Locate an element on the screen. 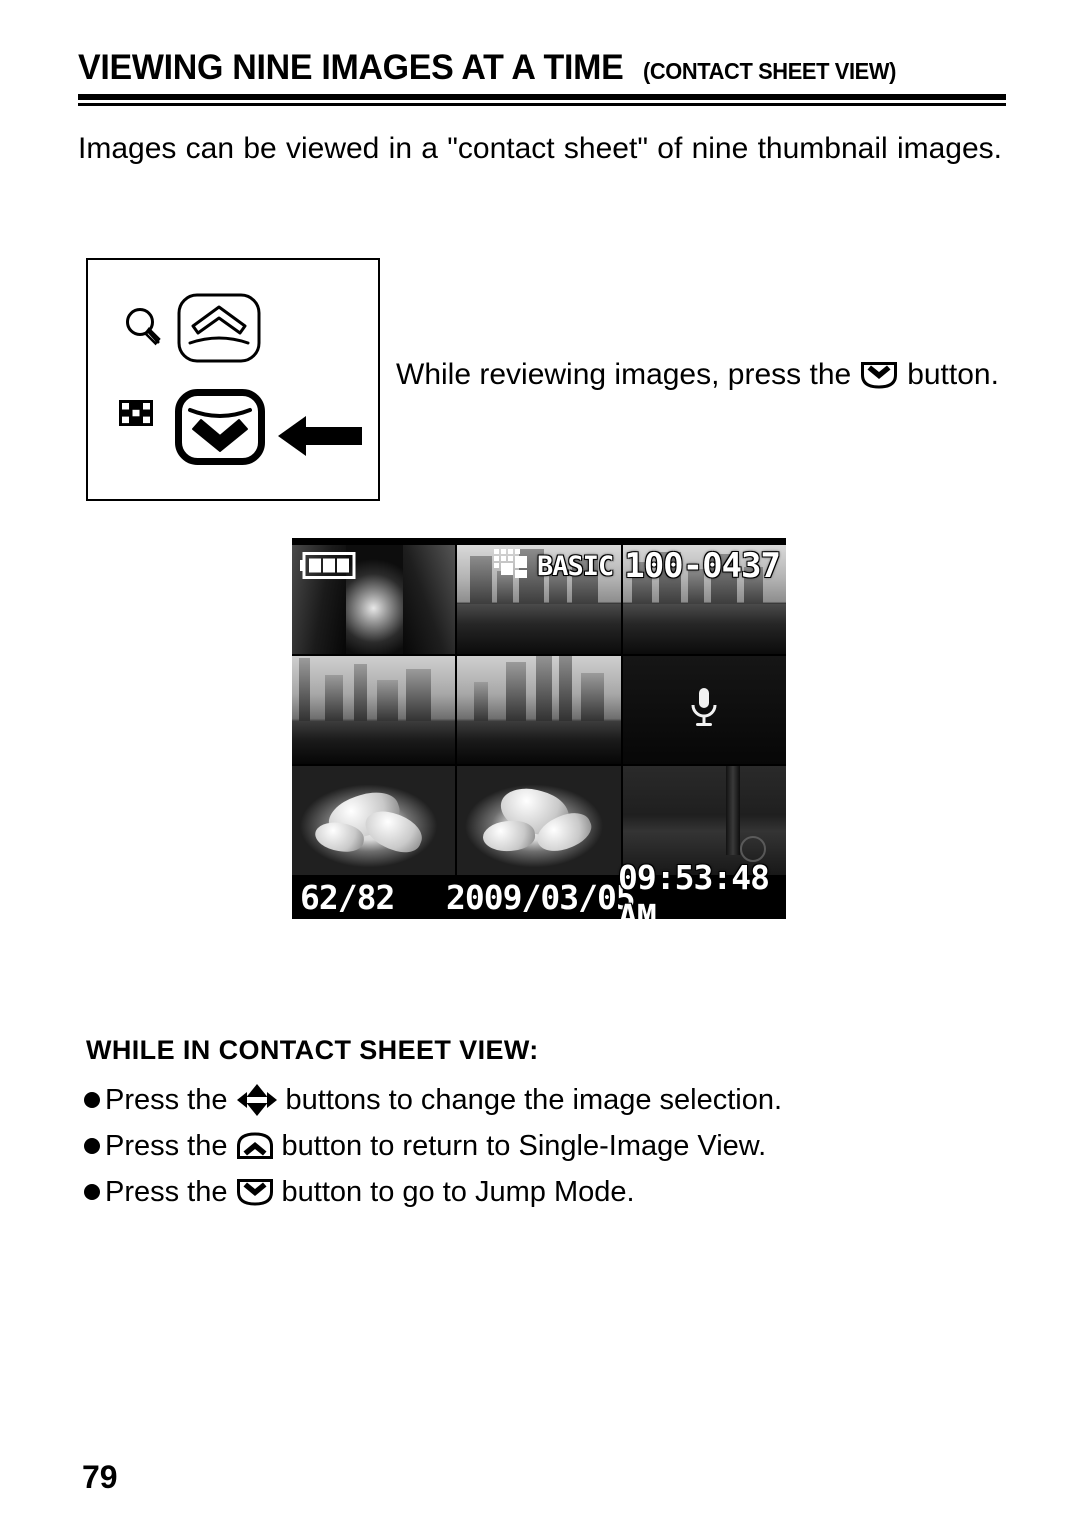  page-subtitle: (CONTACT SHEET VIEW) is located at coordinates (770, 71).